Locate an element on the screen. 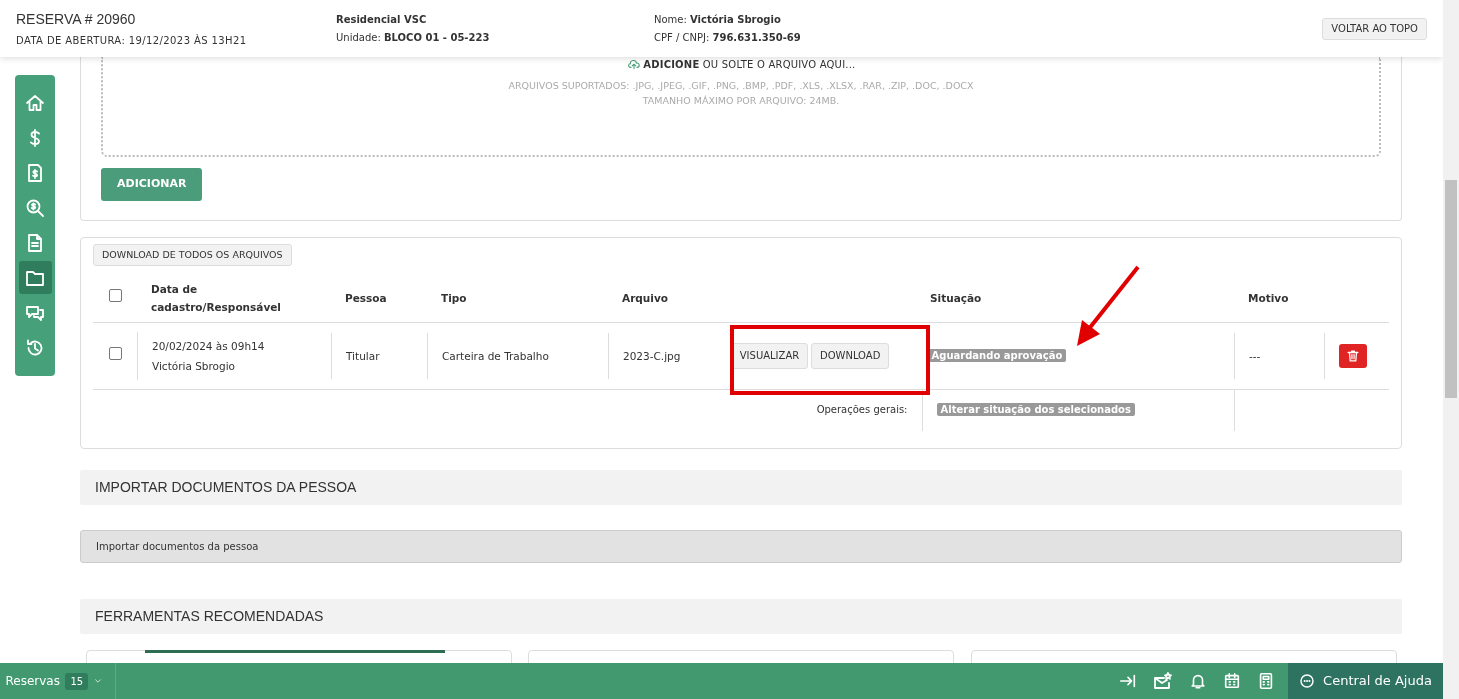 Image resolution: width=1459 pixels, height=699 pixels. general-operations-label: Operações gerais: is located at coordinates (862, 410).